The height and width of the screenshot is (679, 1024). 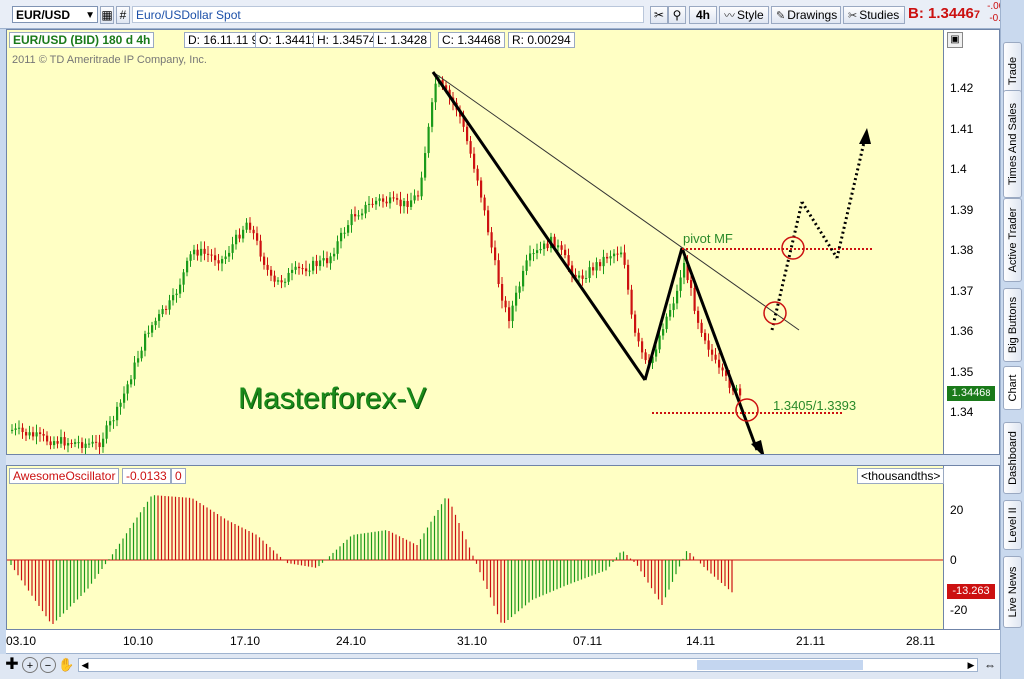 What do you see at coordinates (539, 226) in the screenshot?
I see `wave-line` at bounding box center [539, 226].